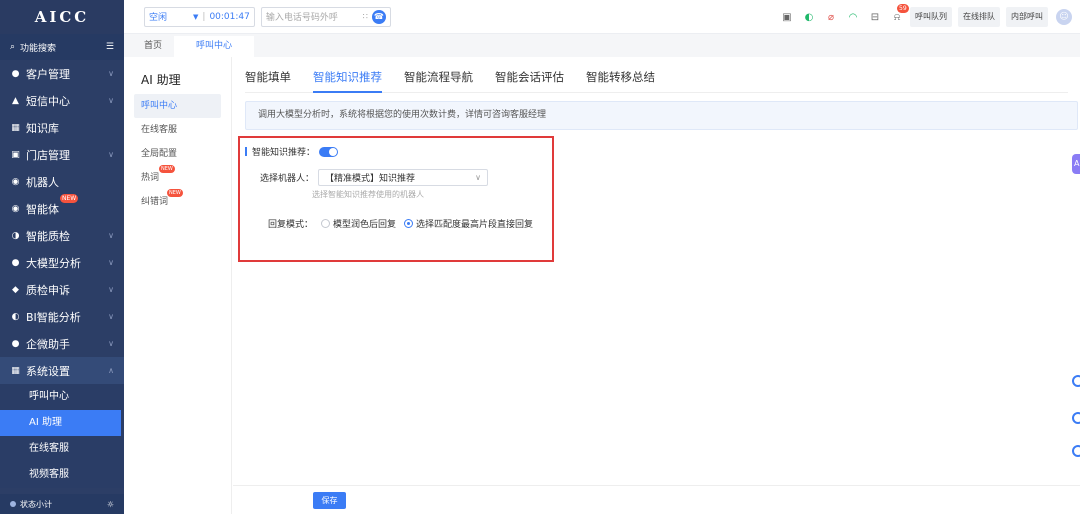 The height and width of the screenshot is (514, 1080). What do you see at coordinates (15, 316) in the screenshot?
I see `chart-icon: ◐` at bounding box center [15, 316].